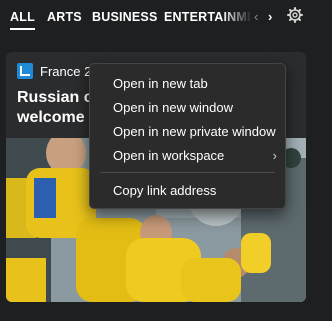 The width and height of the screenshot is (332, 321). What do you see at coordinates (194, 131) in the screenshot?
I see `menu-item-label: Open in new private window` at bounding box center [194, 131].